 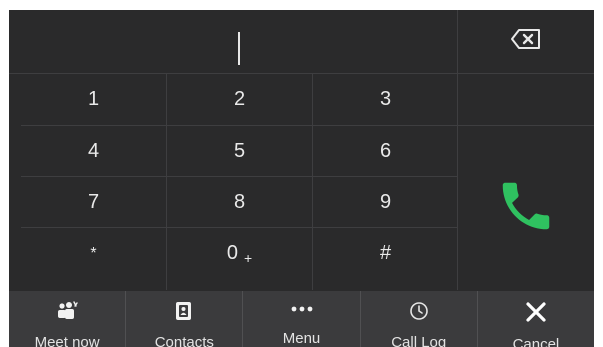 What do you see at coordinates (385, 99) in the screenshot?
I see `key-3: 3` at bounding box center [385, 99].